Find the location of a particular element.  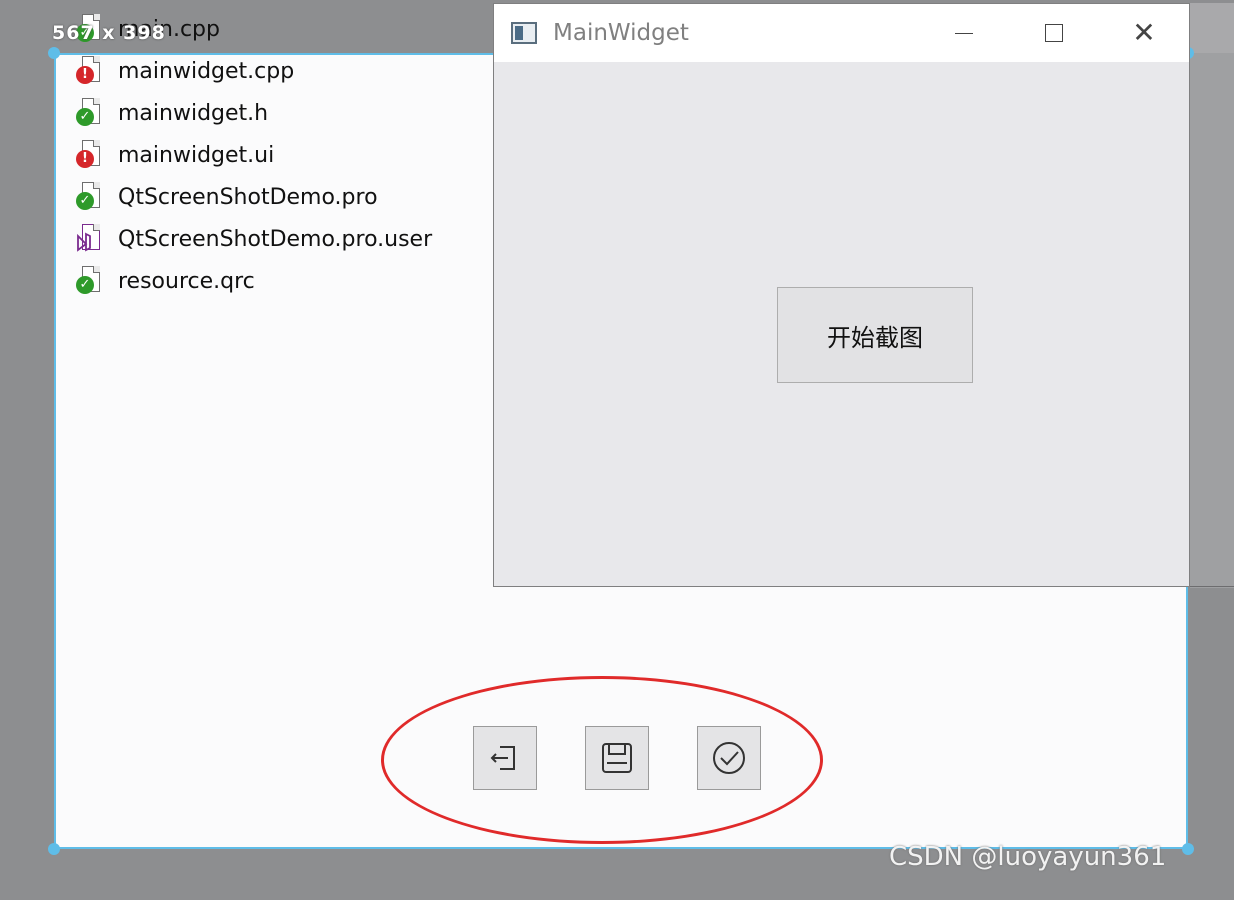

minimize-button is located at coordinates (964, 33).